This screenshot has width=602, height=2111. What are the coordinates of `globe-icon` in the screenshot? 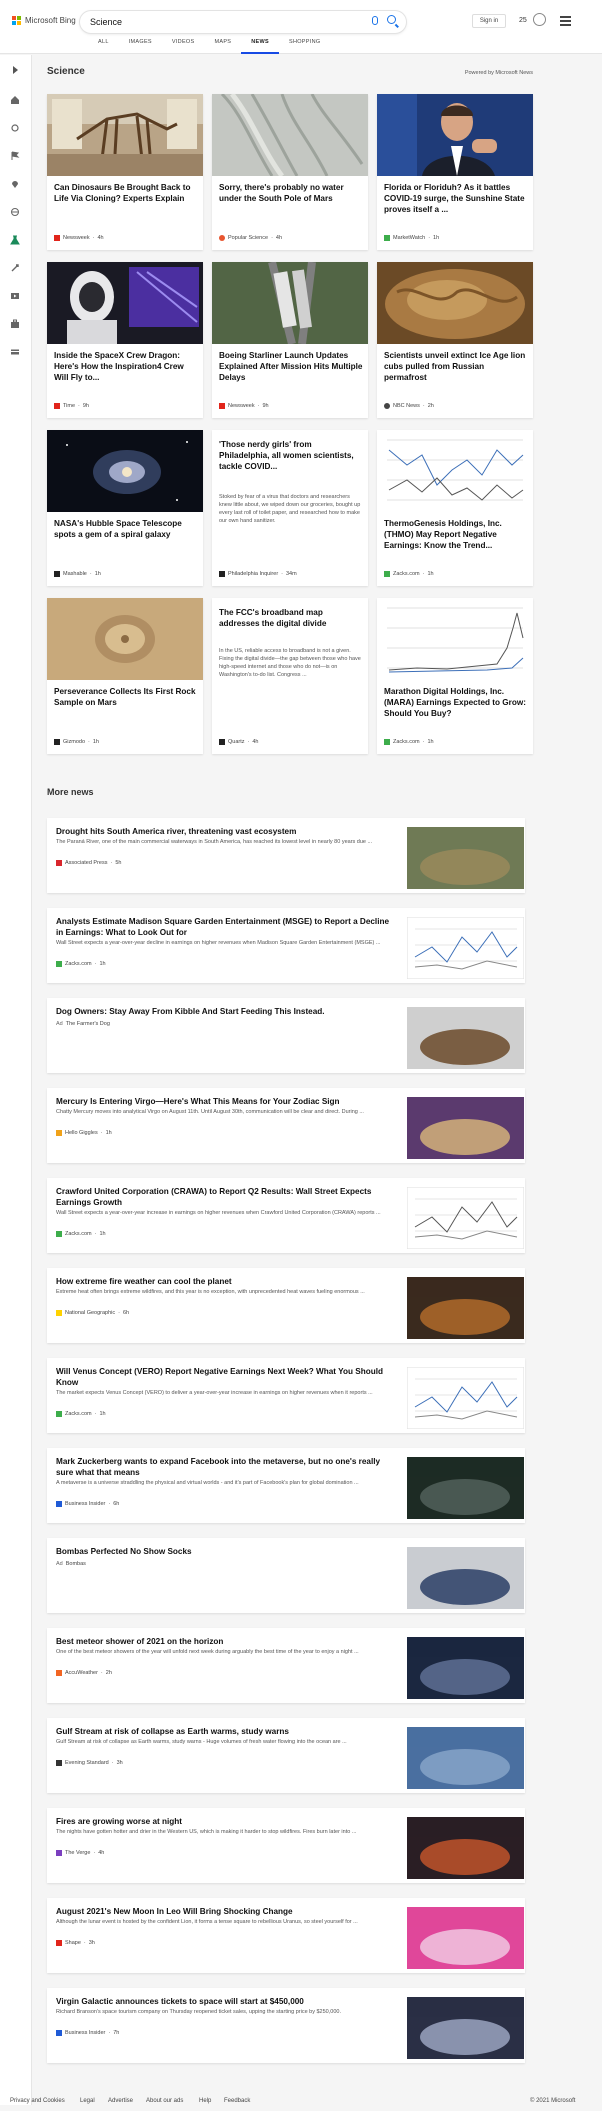 It's located at (15, 212).